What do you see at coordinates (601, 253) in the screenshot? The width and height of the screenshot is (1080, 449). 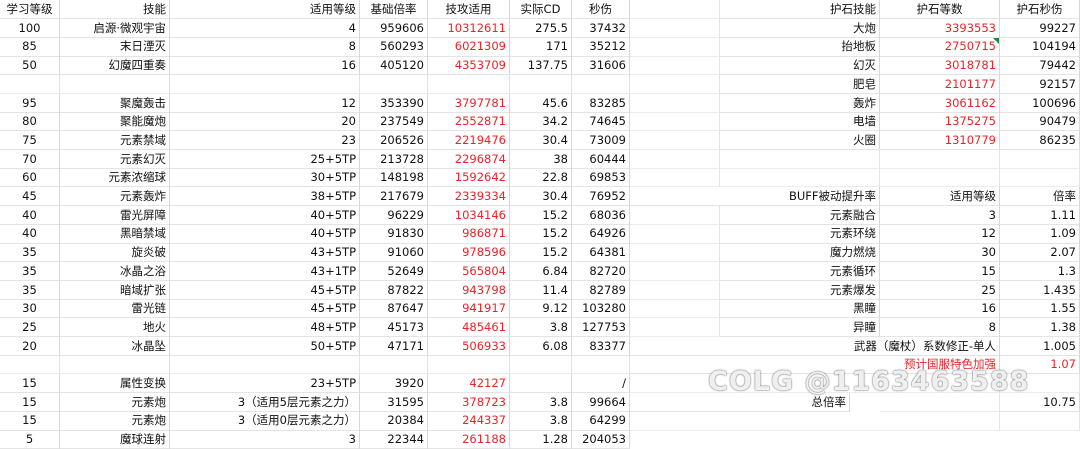 I see `dps-cell: 64381` at bounding box center [601, 253].